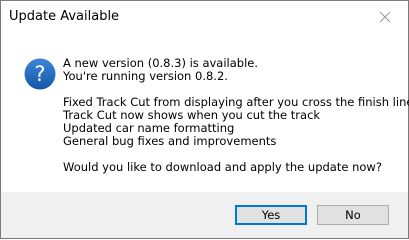  I want to click on close-button, so click(386, 16).